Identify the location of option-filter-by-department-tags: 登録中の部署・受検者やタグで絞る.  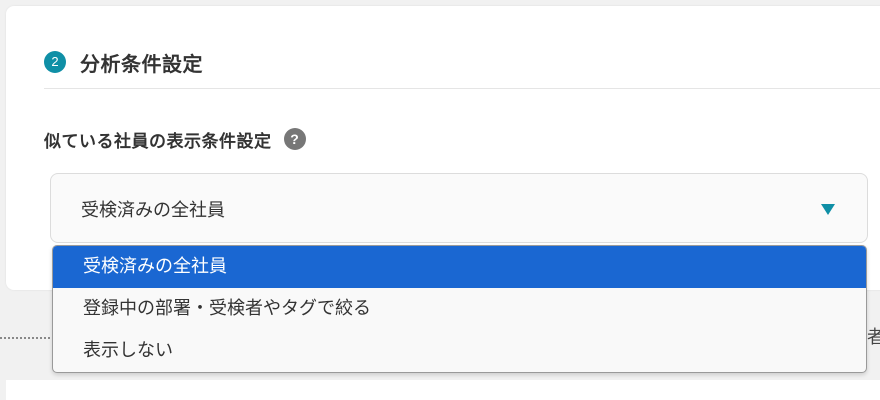
(459, 309).